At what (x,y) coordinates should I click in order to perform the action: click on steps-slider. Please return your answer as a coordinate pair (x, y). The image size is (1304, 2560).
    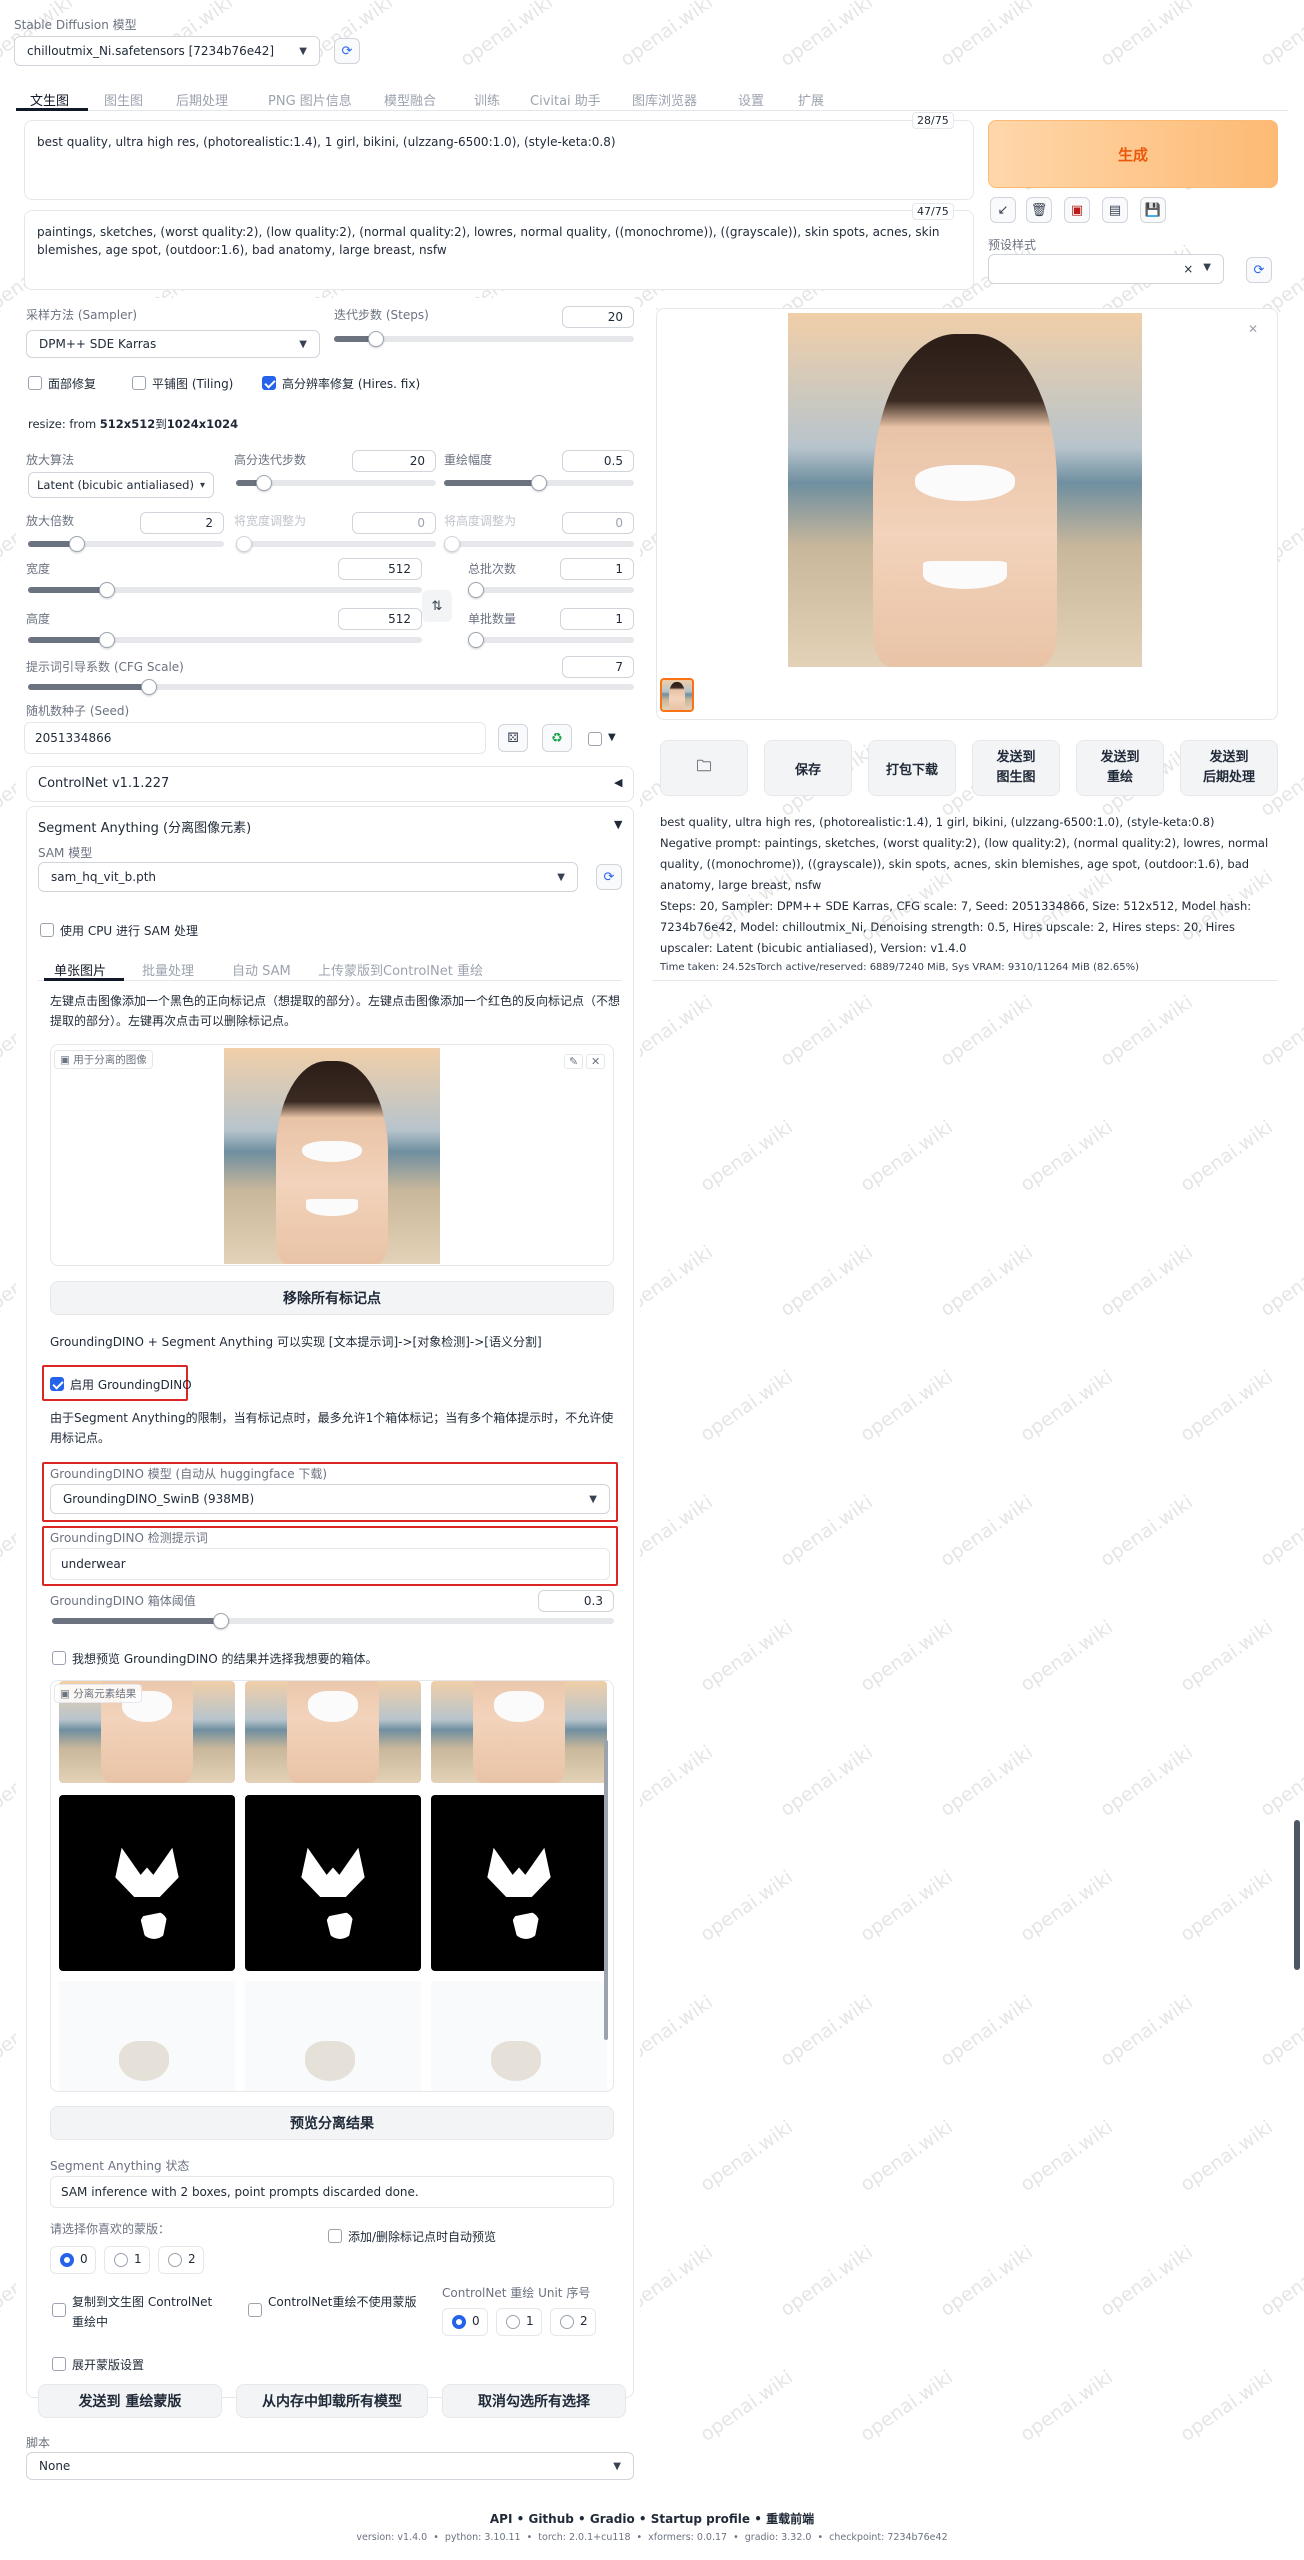
    Looking at the image, I should click on (484, 339).